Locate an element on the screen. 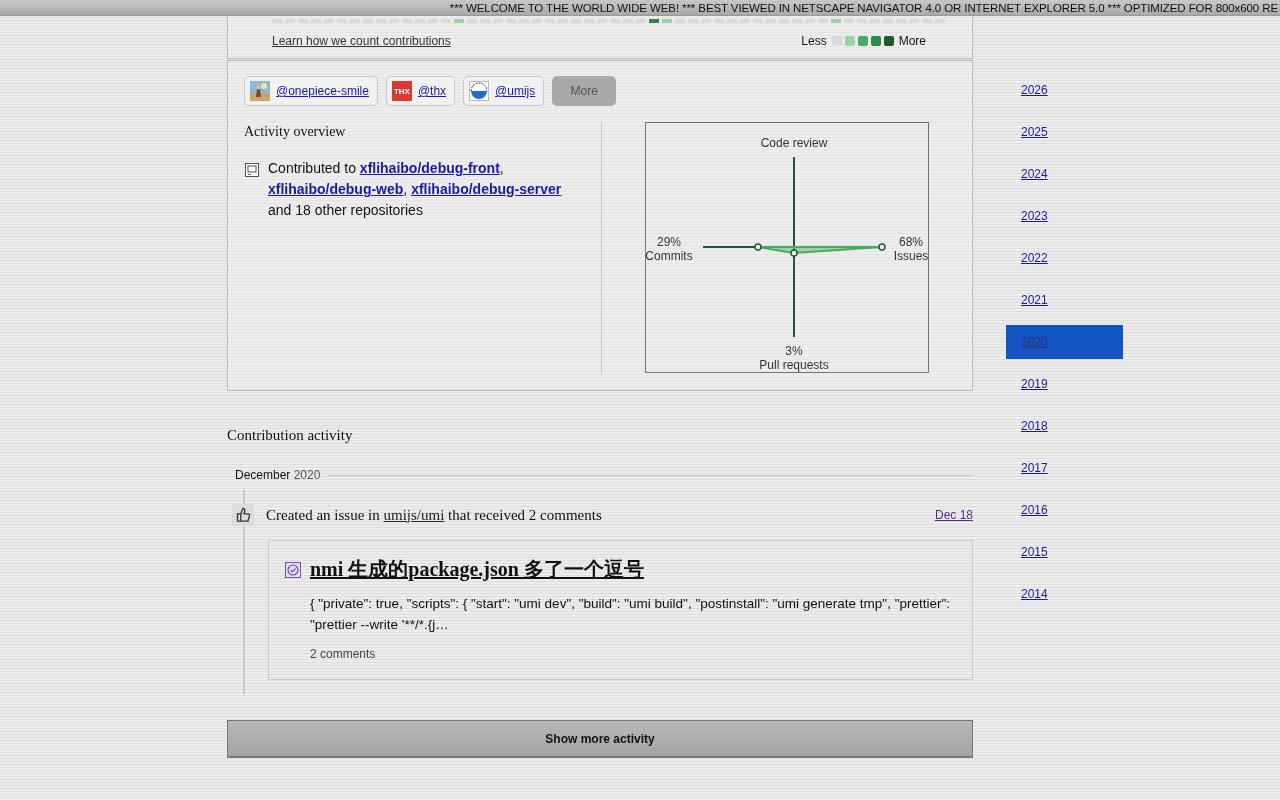  month-heading: December 2020 is located at coordinates (278, 475).